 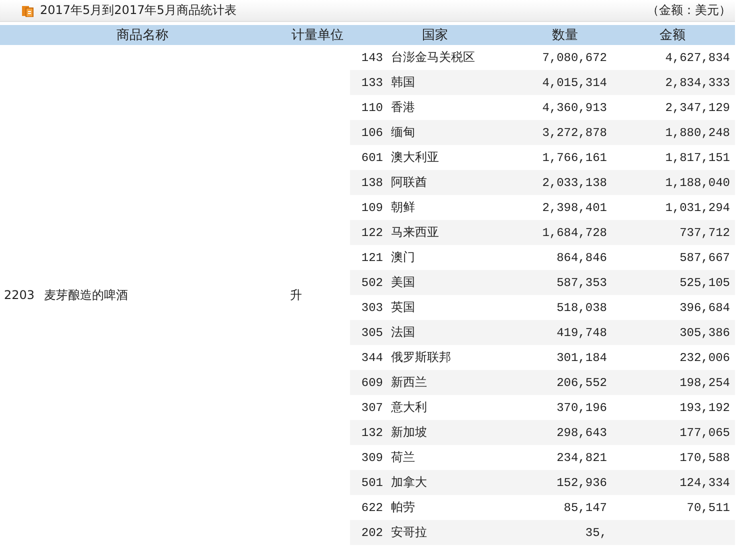 What do you see at coordinates (403, 507) in the screenshot?
I see `table-cell: 帕劳` at bounding box center [403, 507].